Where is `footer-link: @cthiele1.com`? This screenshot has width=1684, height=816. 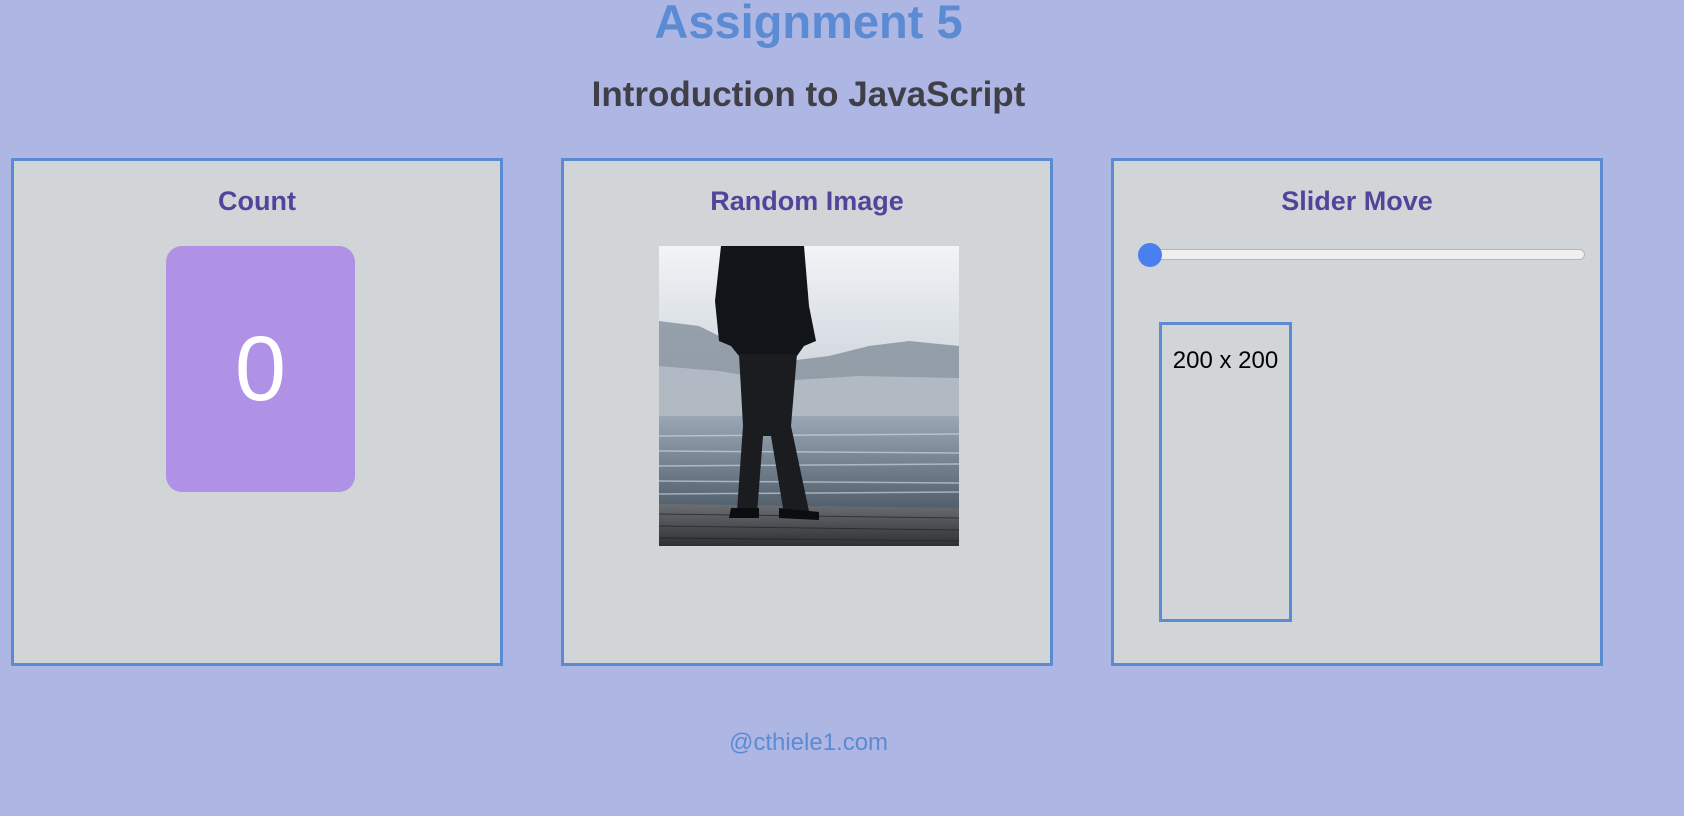 footer-link: @cthiele1.com is located at coordinates (808, 743).